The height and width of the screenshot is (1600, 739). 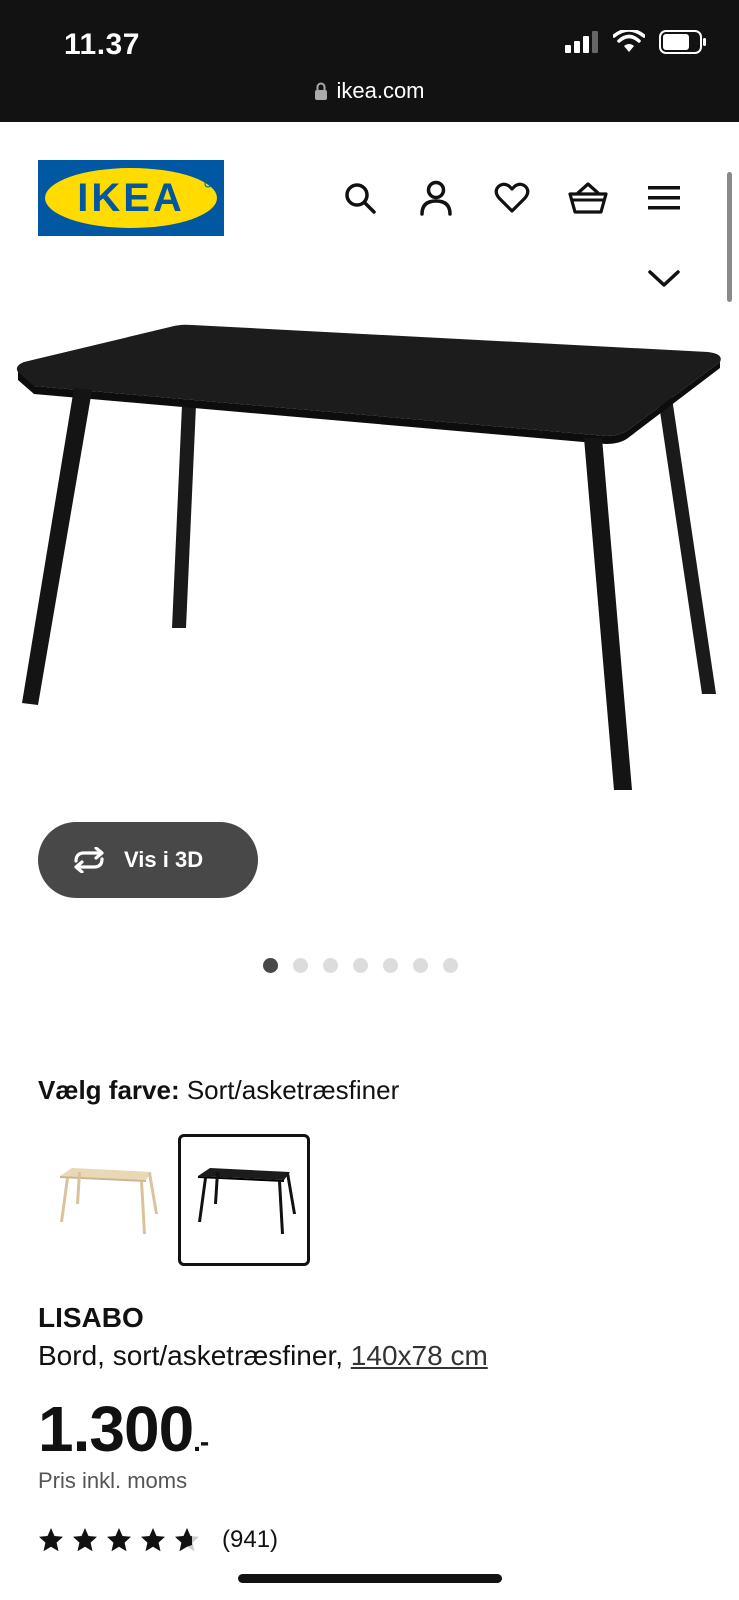 I want to click on basket-icon, so click(x=588, y=198).